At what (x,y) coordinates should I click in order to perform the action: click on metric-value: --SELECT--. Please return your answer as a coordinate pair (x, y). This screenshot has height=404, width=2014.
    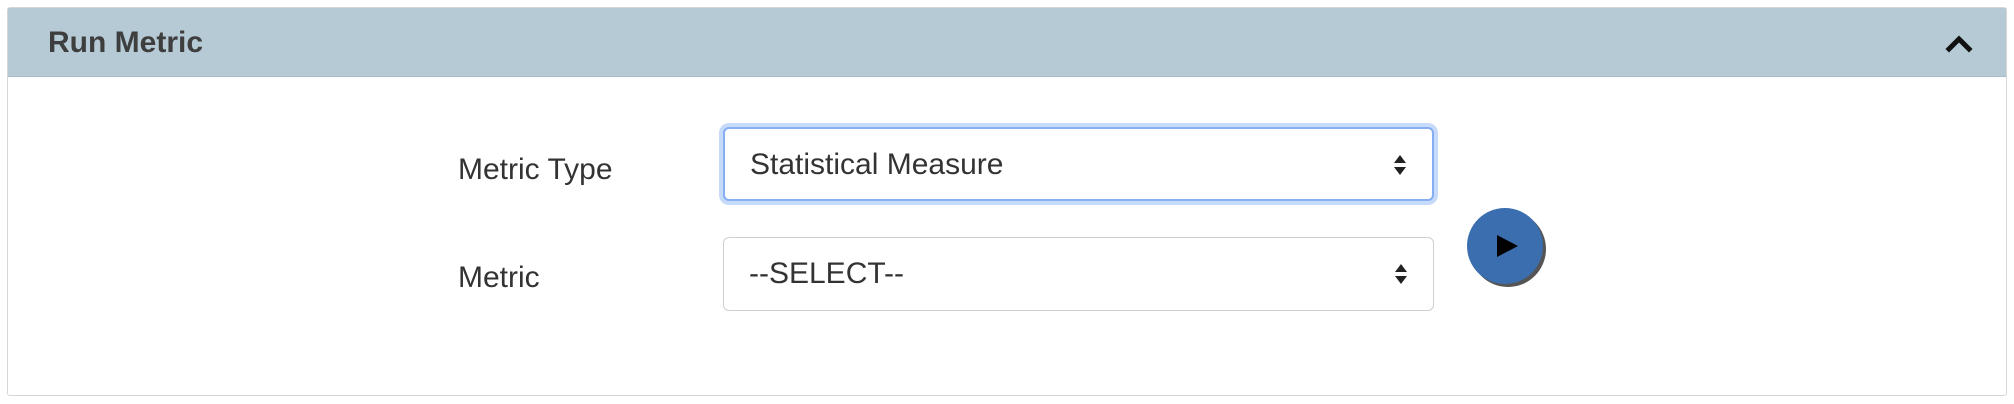
    Looking at the image, I should click on (827, 273).